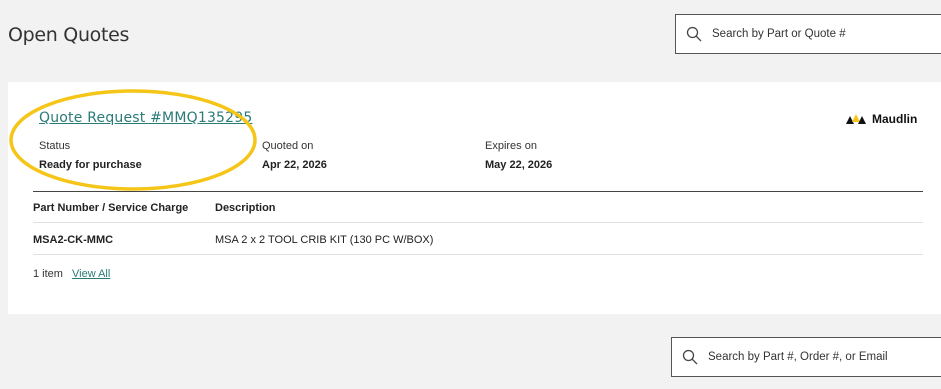 The width and height of the screenshot is (941, 389). What do you see at coordinates (294, 165) in the screenshot?
I see `quoted-on-value: Apr 22, 2026` at bounding box center [294, 165].